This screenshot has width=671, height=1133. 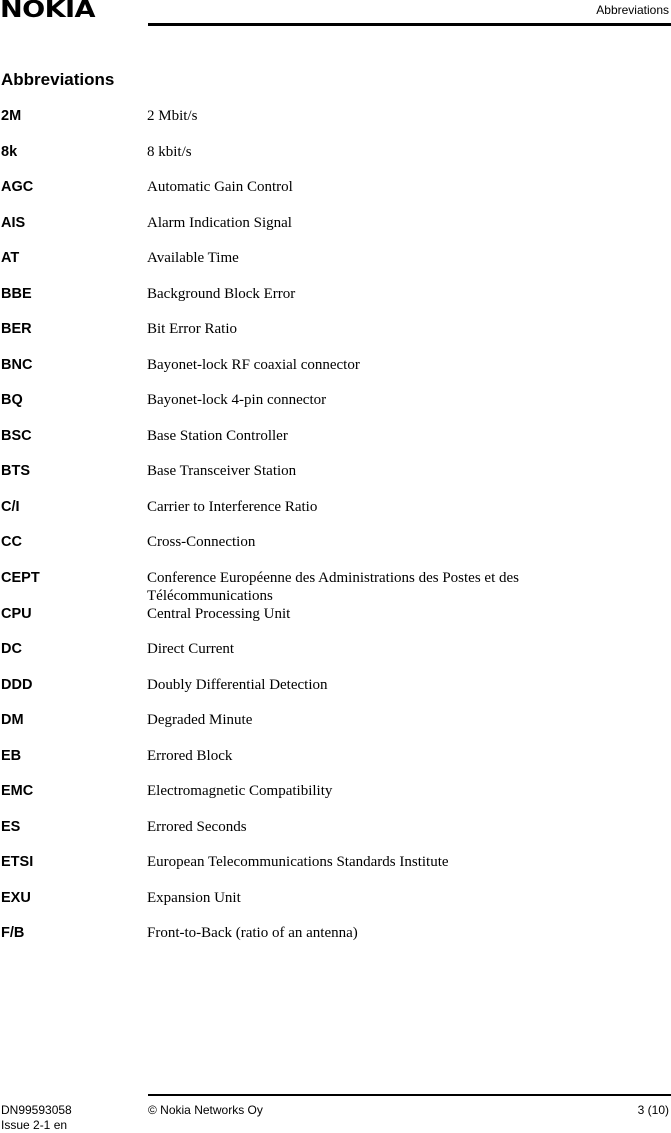 I want to click on abbreviation-definition: Direct Current, so click(x=191, y=649).